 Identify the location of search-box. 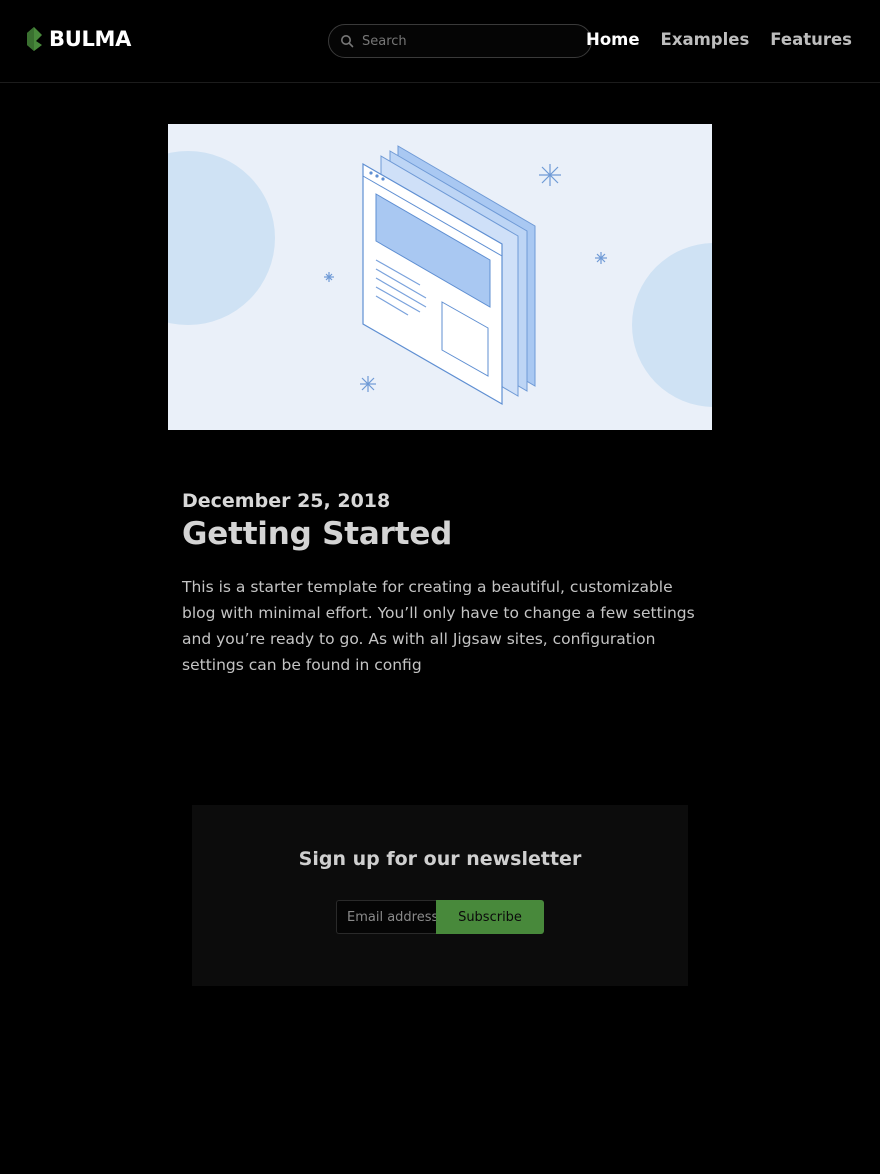
(460, 41).